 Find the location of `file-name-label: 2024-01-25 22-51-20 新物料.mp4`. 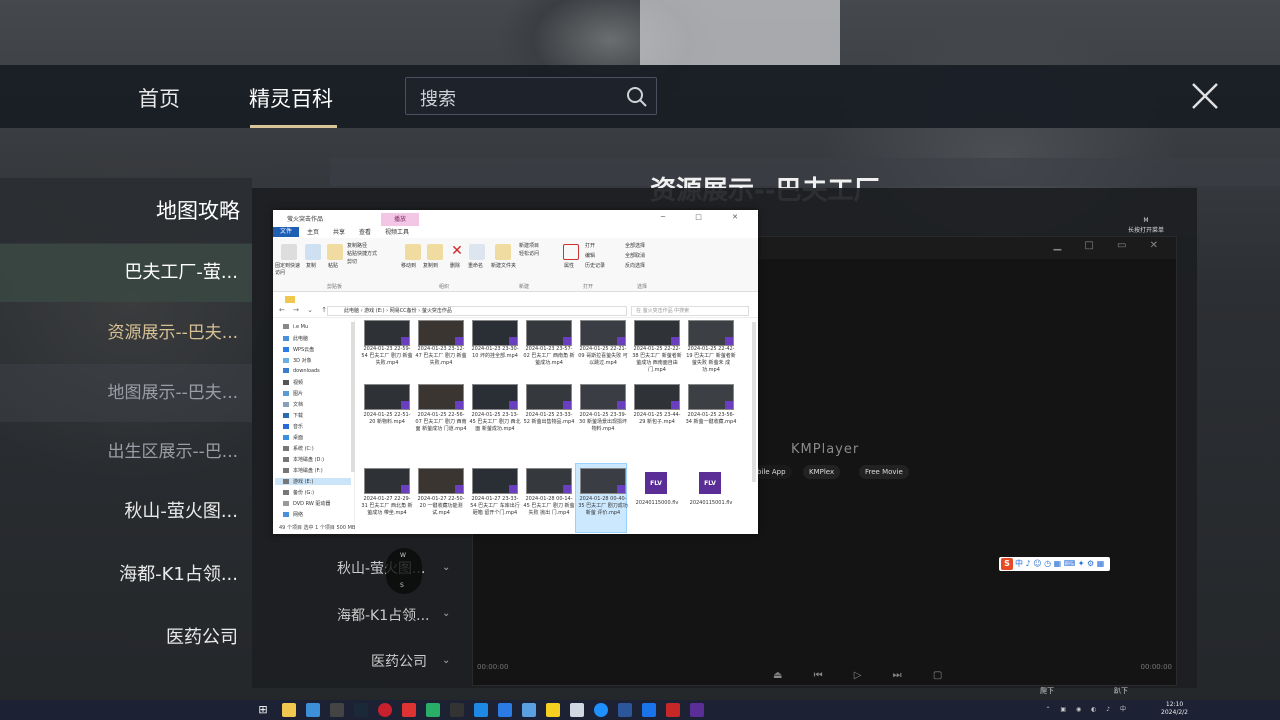

file-name-label: 2024-01-25 22-51-20 新物料.mp4 is located at coordinates (387, 419).